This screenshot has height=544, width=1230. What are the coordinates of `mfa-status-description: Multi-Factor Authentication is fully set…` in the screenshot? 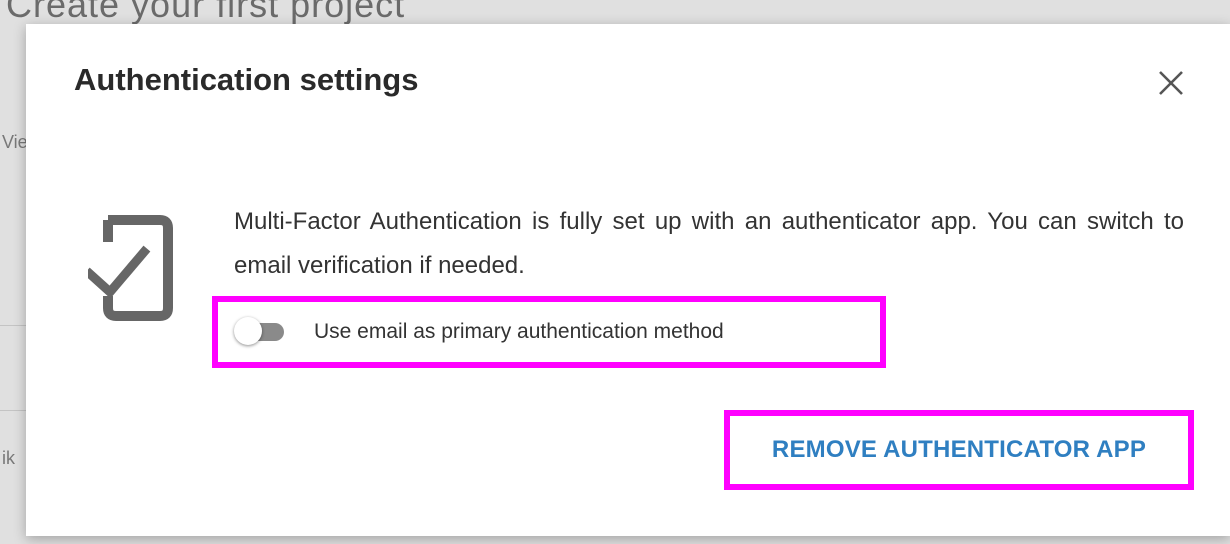 It's located at (709, 243).